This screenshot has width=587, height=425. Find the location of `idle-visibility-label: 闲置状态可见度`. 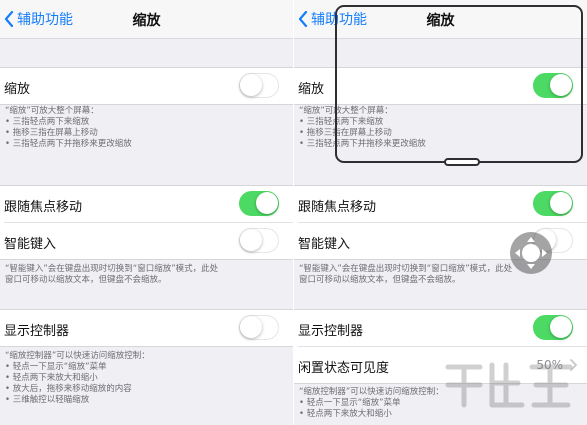

idle-visibility-label: 闲置状态可见度 is located at coordinates (344, 368).